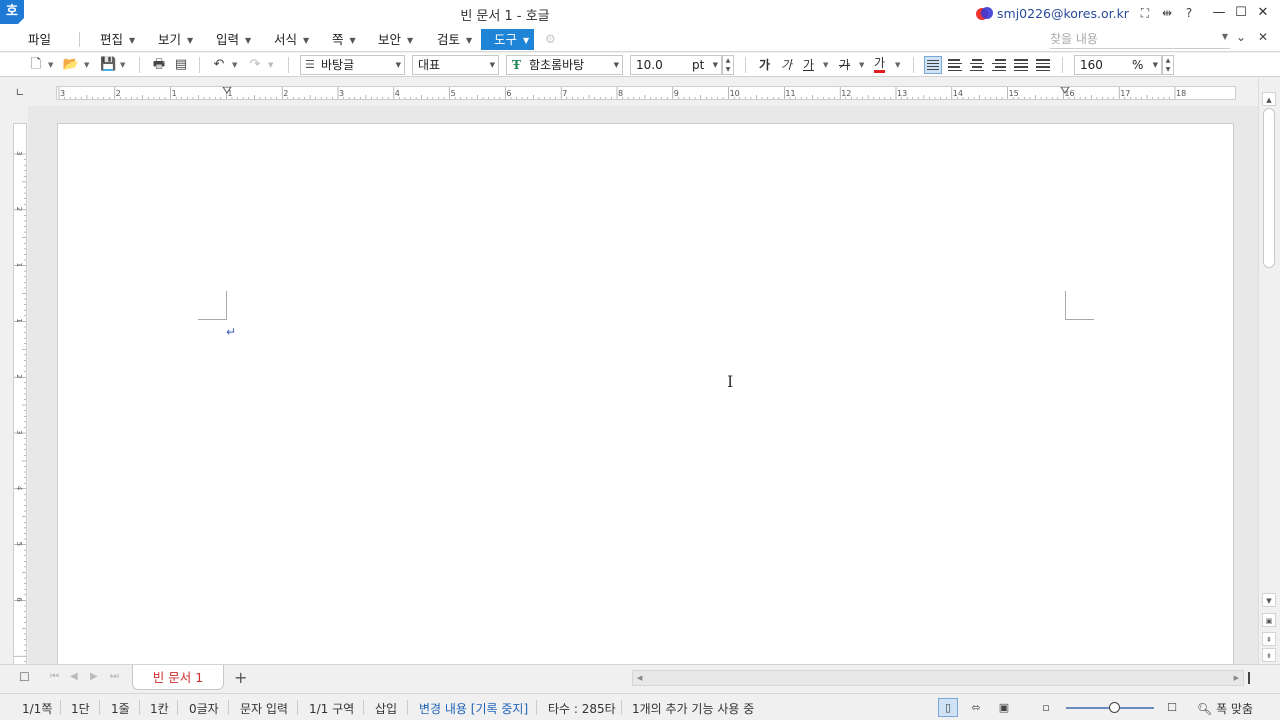 Image resolution: width=1280 pixels, height=720 pixels. What do you see at coordinates (938, 678) in the screenshot?
I see `horizontal-scrollbar: ◀ ▶` at bounding box center [938, 678].